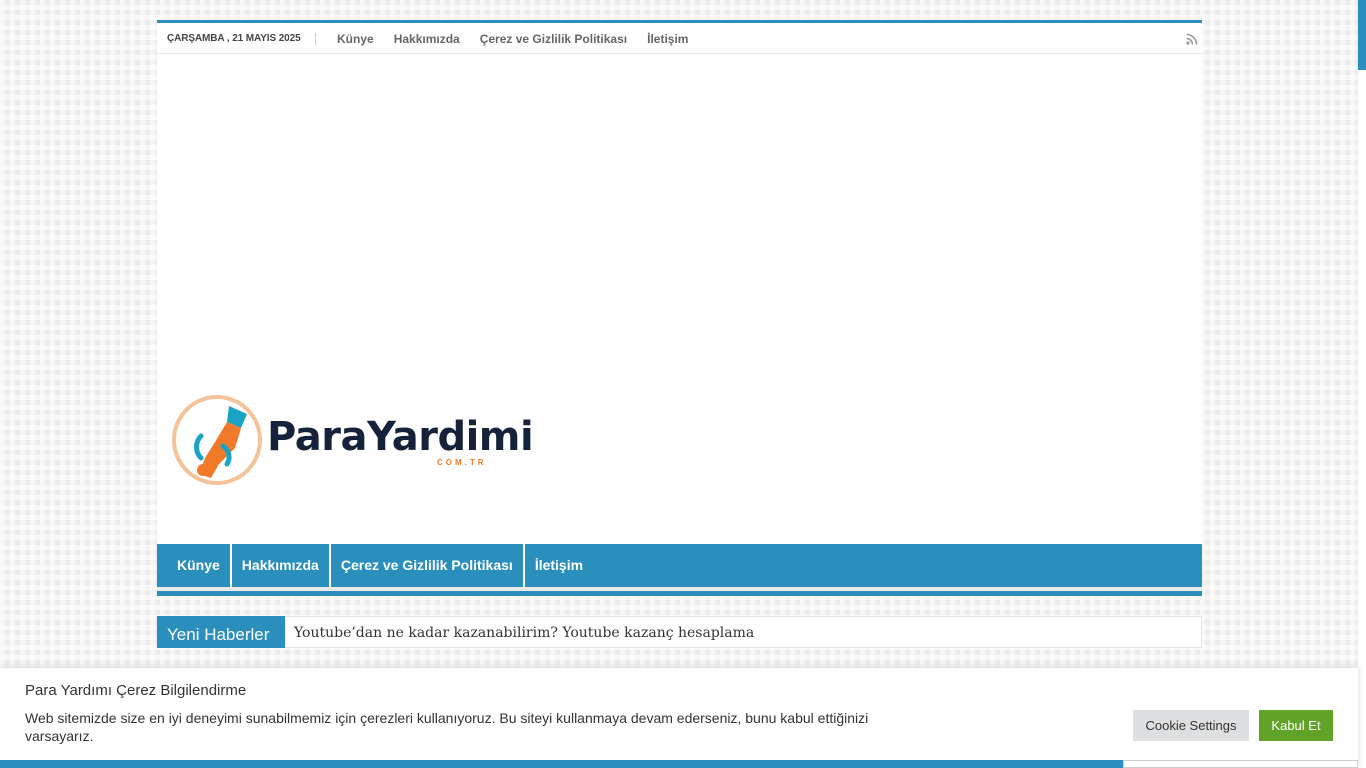 Image resolution: width=1366 pixels, height=768 pixels. What do you see at coordinates (281, 565) in the screenshot?
I see `nav-item-hakkimizda: Hakkımızda` at bounding box center [281, 565].